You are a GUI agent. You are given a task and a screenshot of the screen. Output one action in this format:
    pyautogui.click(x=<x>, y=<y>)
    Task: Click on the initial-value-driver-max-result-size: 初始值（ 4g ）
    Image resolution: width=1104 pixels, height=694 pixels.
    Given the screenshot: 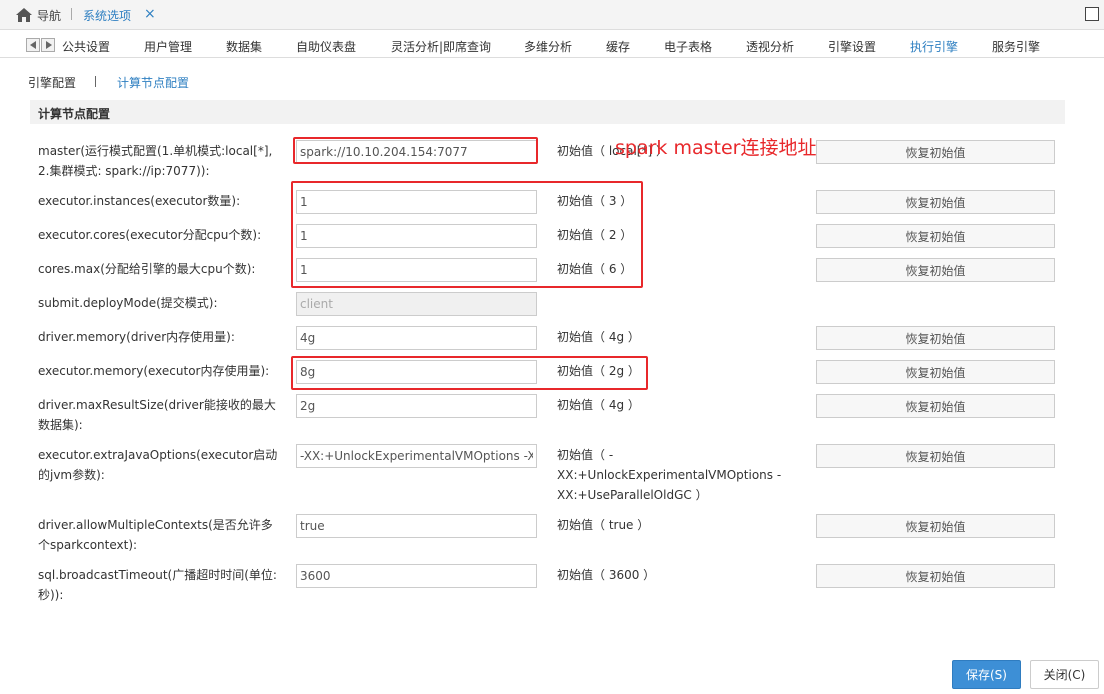 What is the action you would take?
    pyautogui.click(x=598, y=405)
    